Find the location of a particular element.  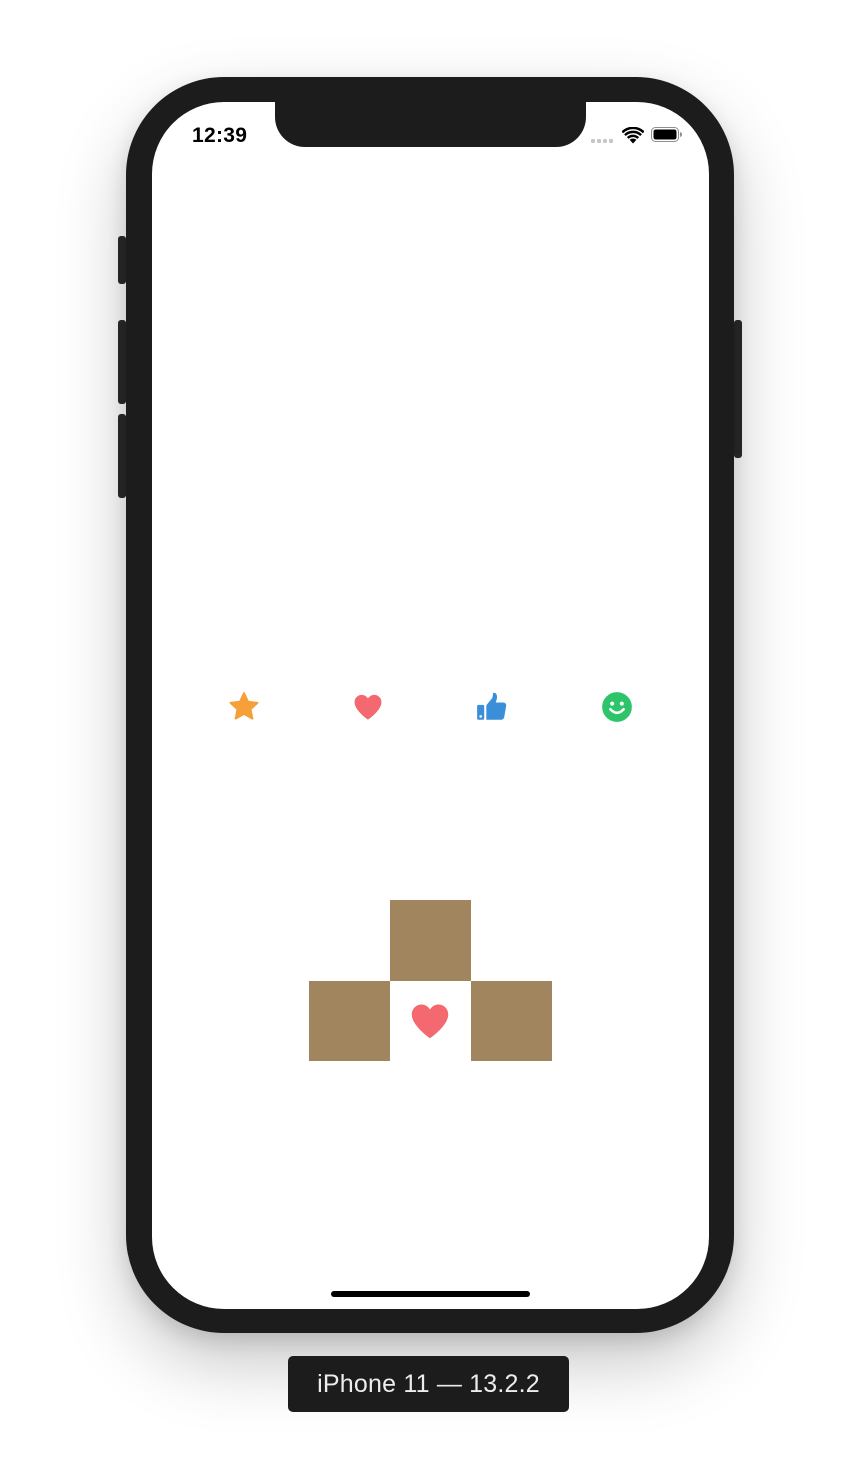

star-icon is located at coordinates (244, 707).